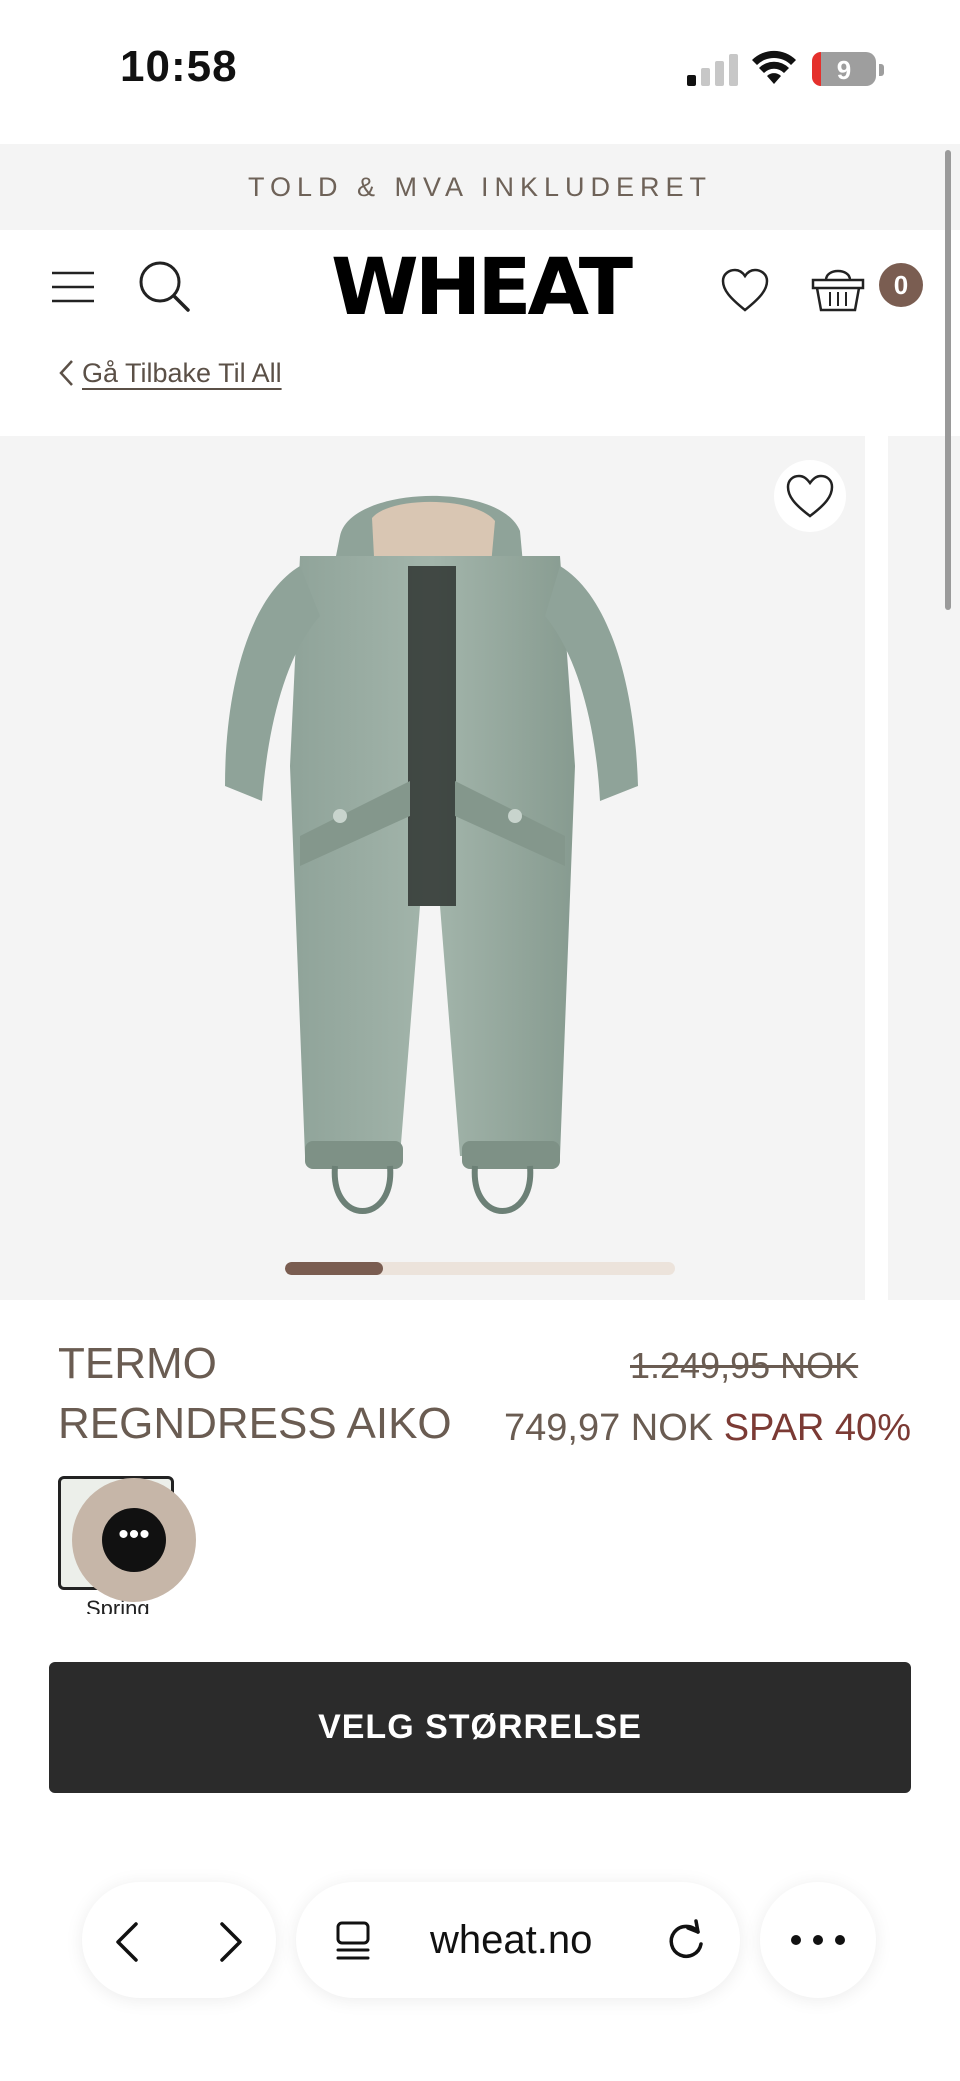 The image size is (960, 2081). Describe the element at coordinates (744, 1365) in the screenshot. I see `original-price: 1.249,95 NOK` at that location.